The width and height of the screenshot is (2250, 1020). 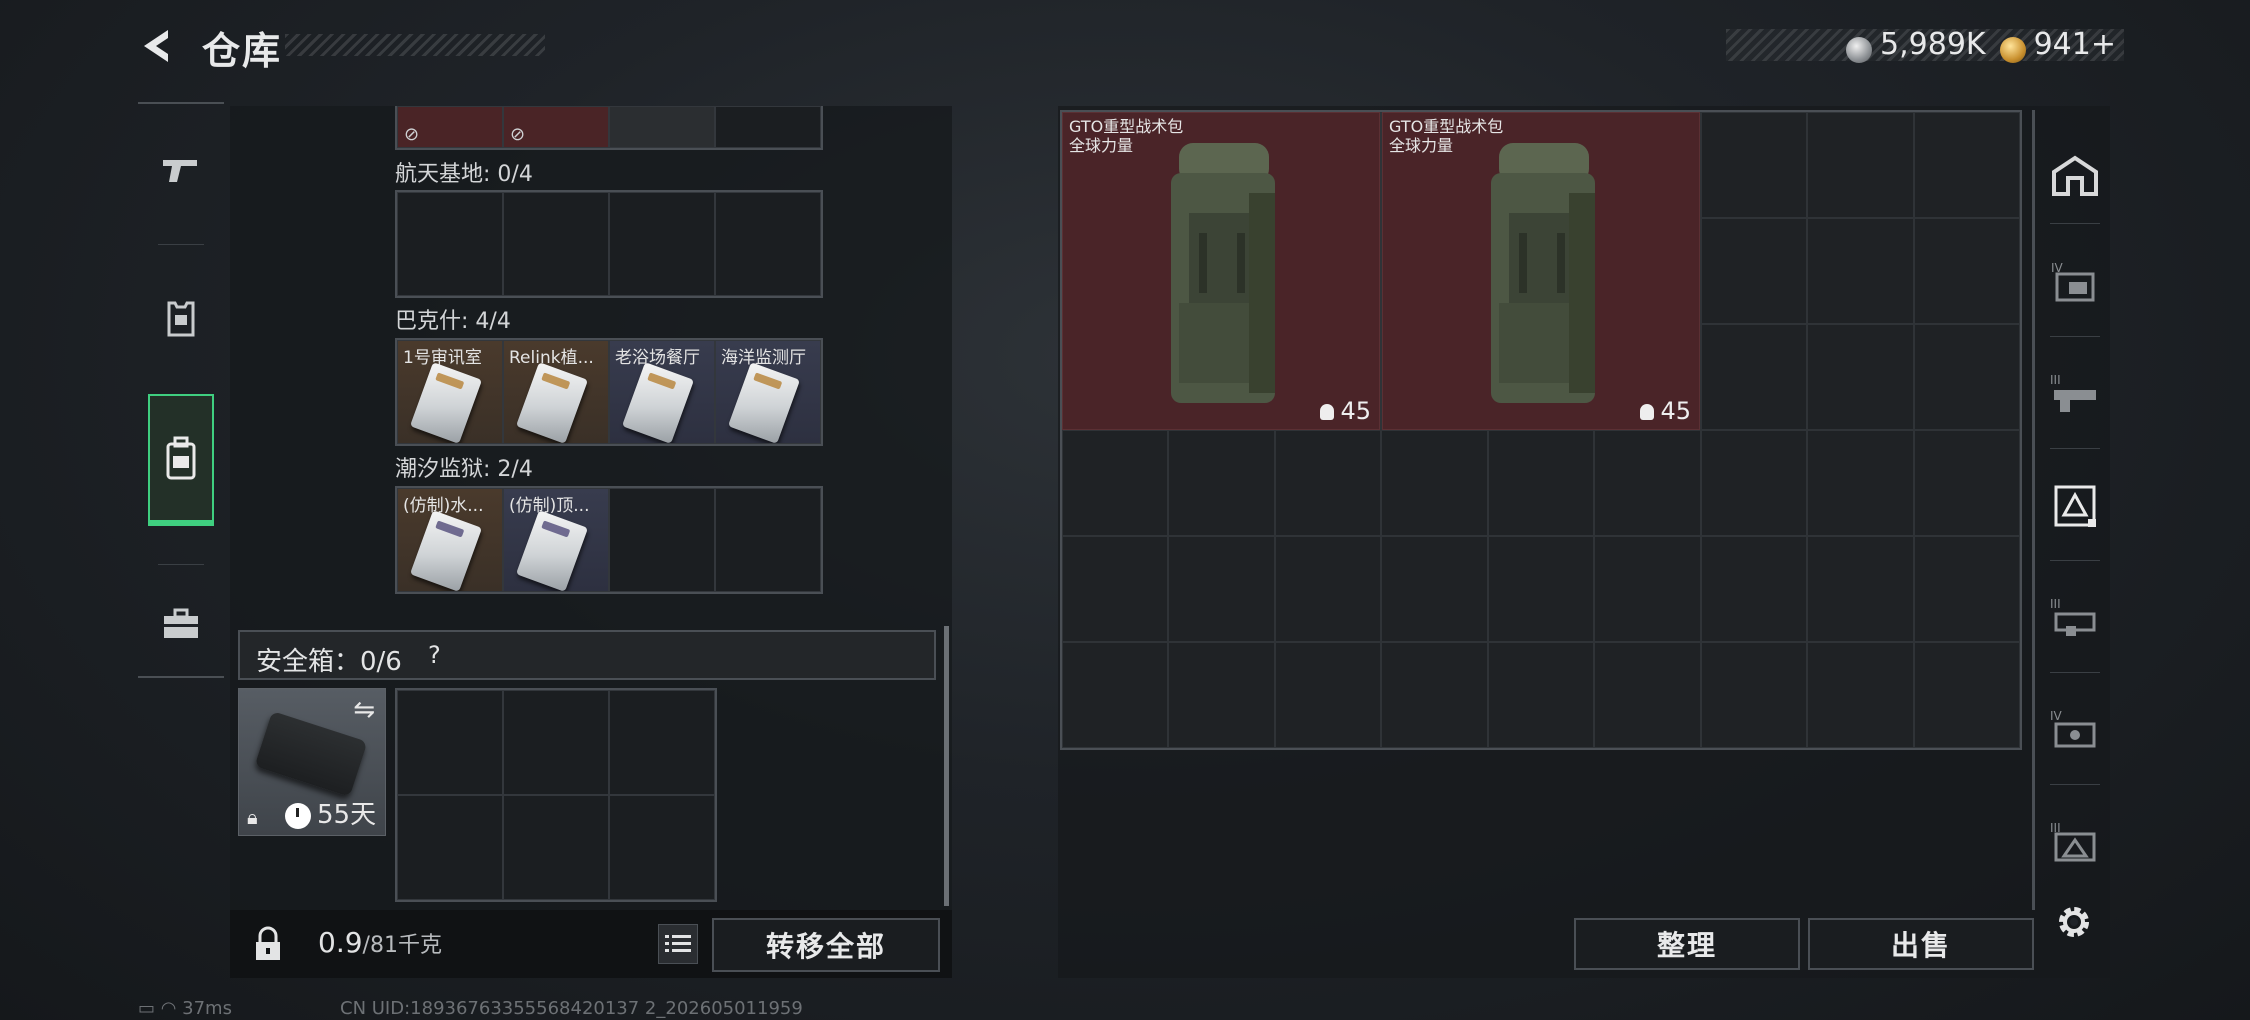 I want to click on backpack-icon, so click(x=181, y=458).